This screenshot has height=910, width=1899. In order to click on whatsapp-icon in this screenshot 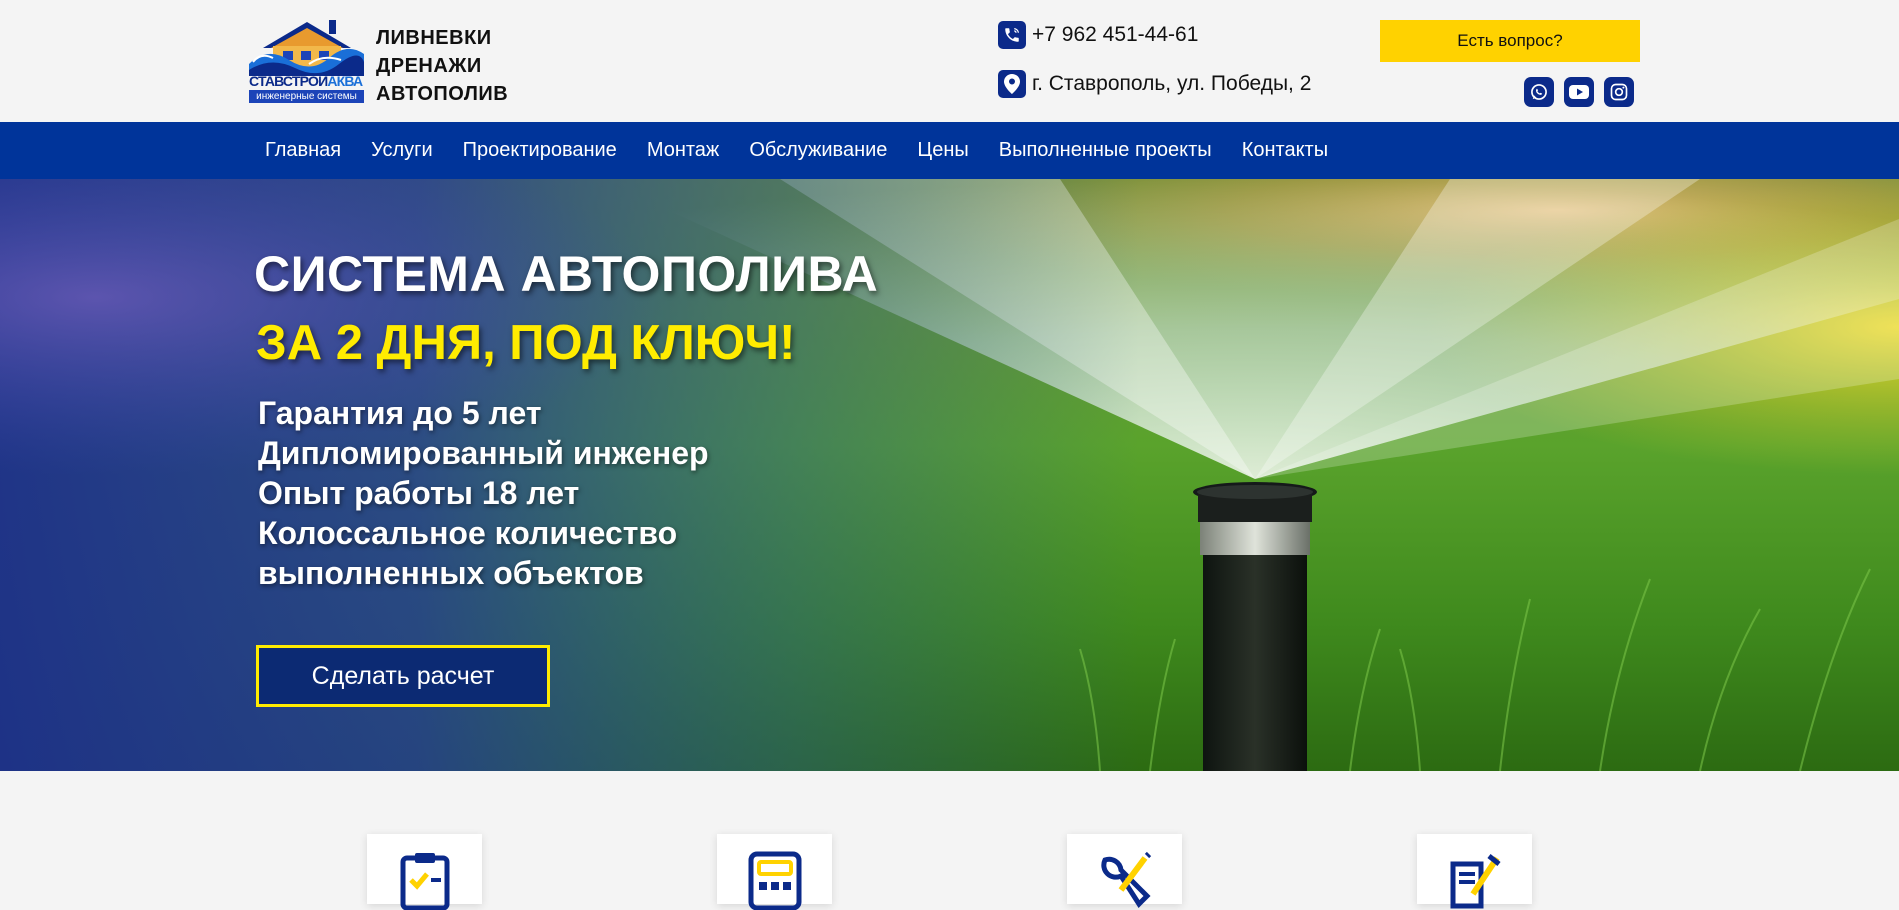, I will do `click(1539, 92)`.